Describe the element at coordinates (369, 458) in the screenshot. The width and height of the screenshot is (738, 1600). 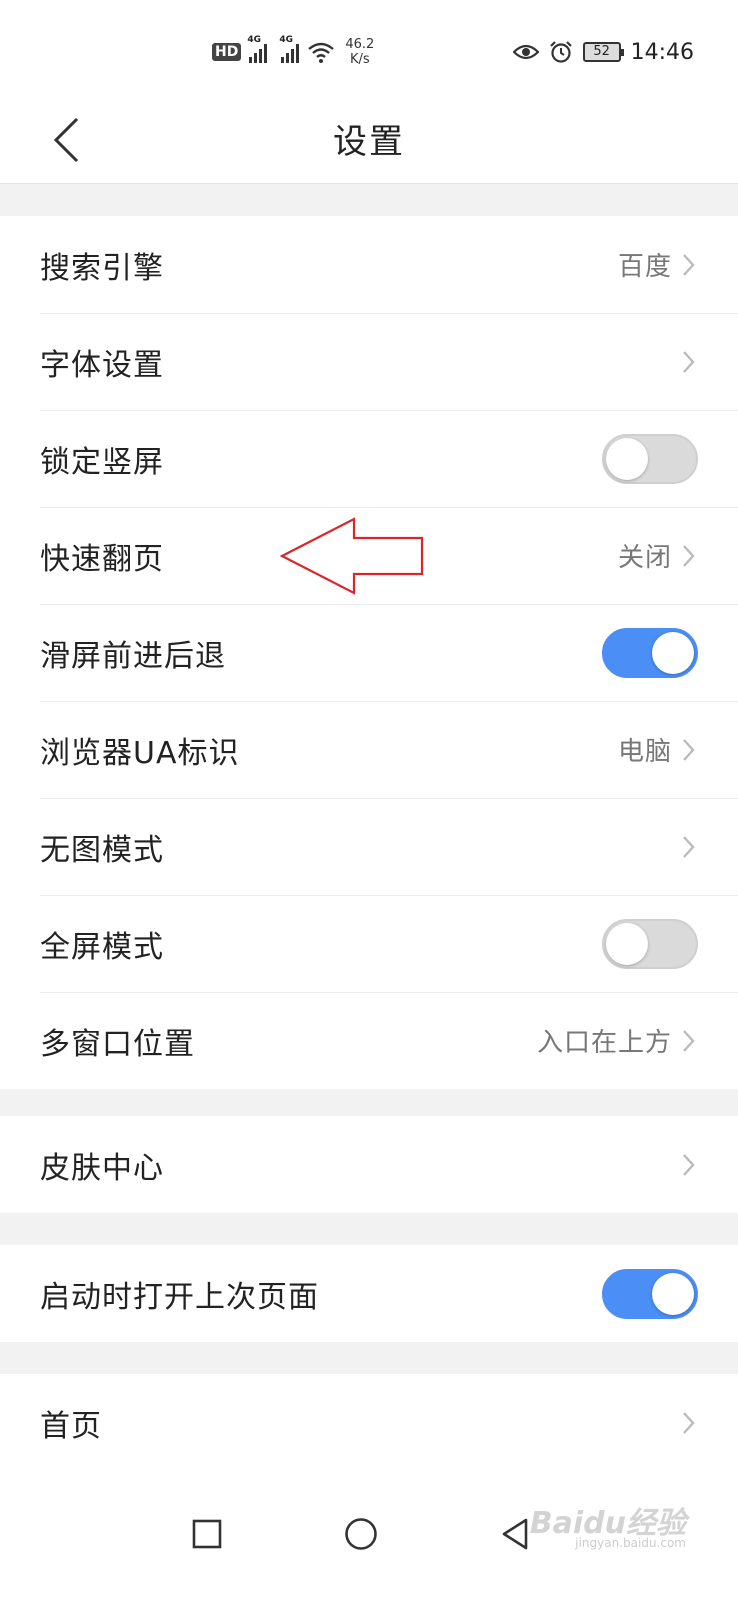
I see `setting-lock-portrait: 锁定竖屏` at that location.